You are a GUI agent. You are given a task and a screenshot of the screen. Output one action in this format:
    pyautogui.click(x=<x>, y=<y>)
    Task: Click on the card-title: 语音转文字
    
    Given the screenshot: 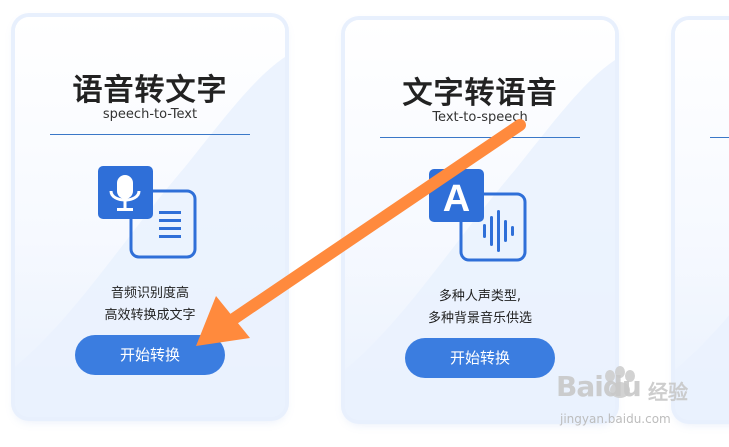 What is the action you would take?
    pyautogui.click(x=150, y=90)
    